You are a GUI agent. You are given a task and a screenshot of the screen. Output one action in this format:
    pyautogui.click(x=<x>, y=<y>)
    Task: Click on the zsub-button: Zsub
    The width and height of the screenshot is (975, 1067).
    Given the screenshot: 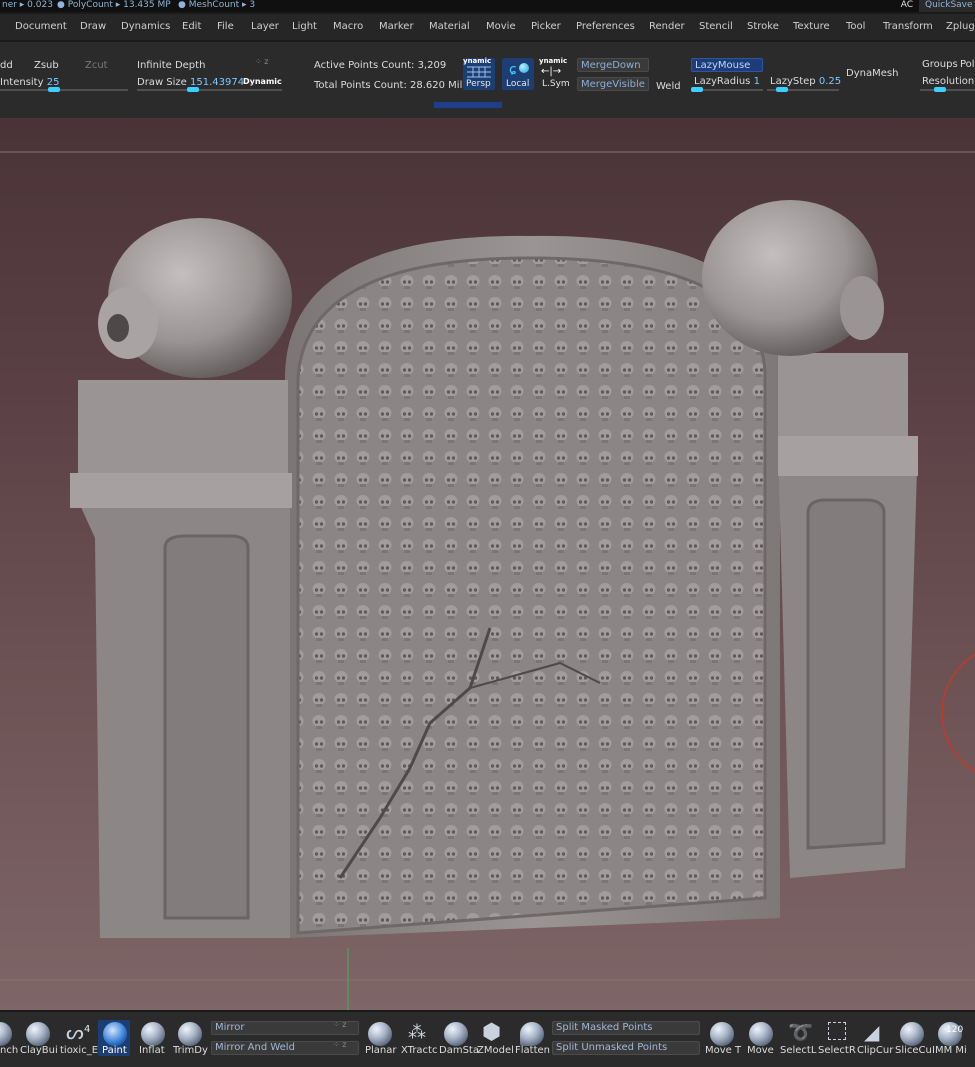 What is the action you would take?
    pyautogui.click(x=46, y=65)
    